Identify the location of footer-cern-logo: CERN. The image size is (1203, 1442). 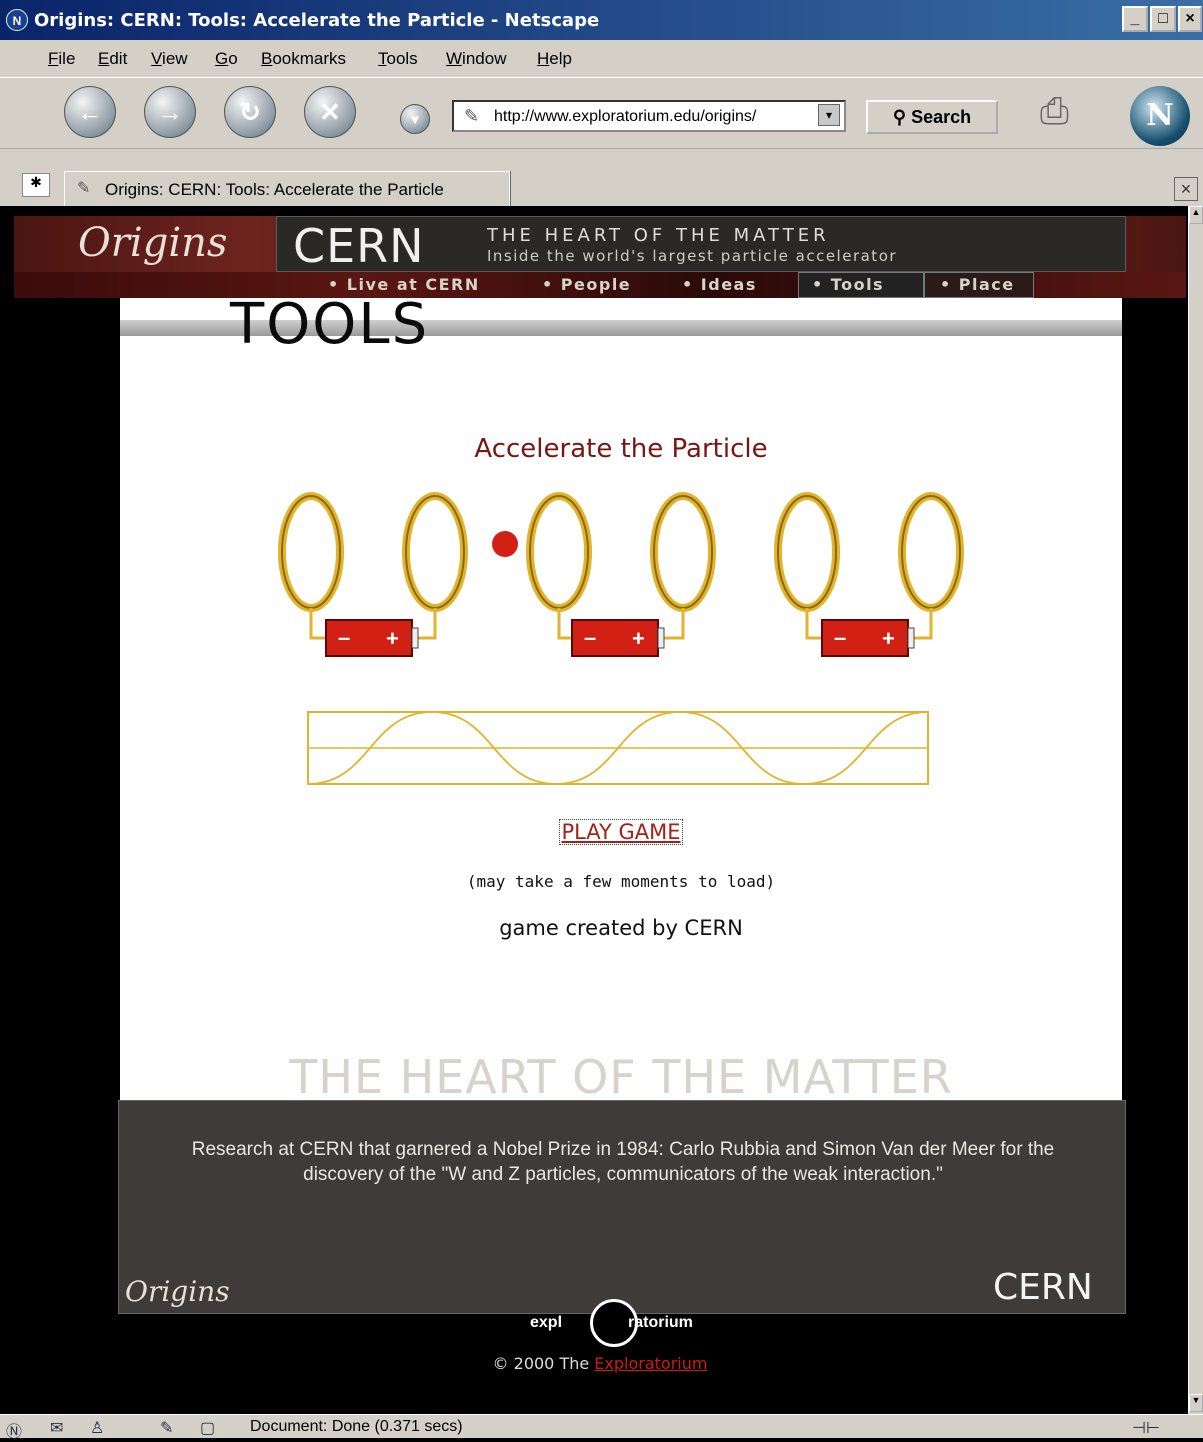
(1043, 1287).